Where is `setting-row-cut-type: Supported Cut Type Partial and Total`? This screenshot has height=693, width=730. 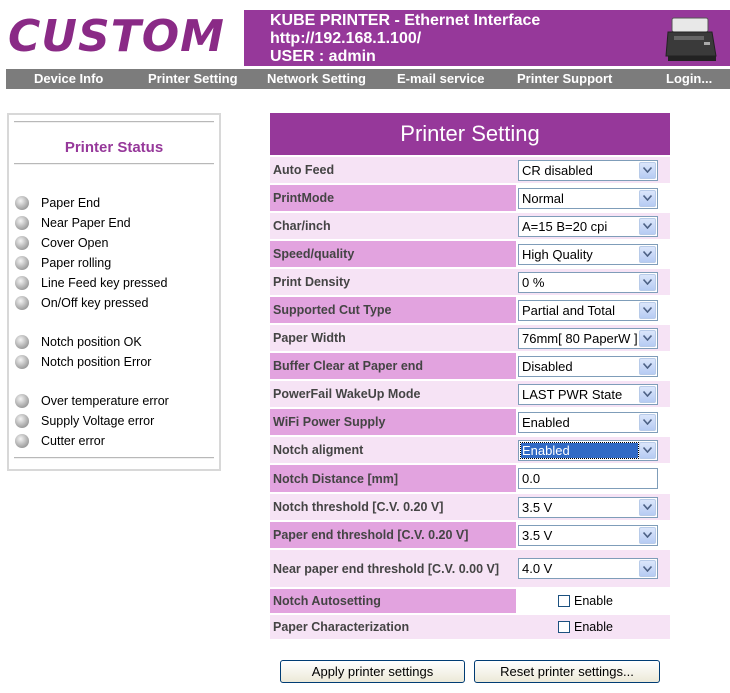
setting-row-cut-type: Supported Cut Type Partial and Total is located at coordinates (470, 310).